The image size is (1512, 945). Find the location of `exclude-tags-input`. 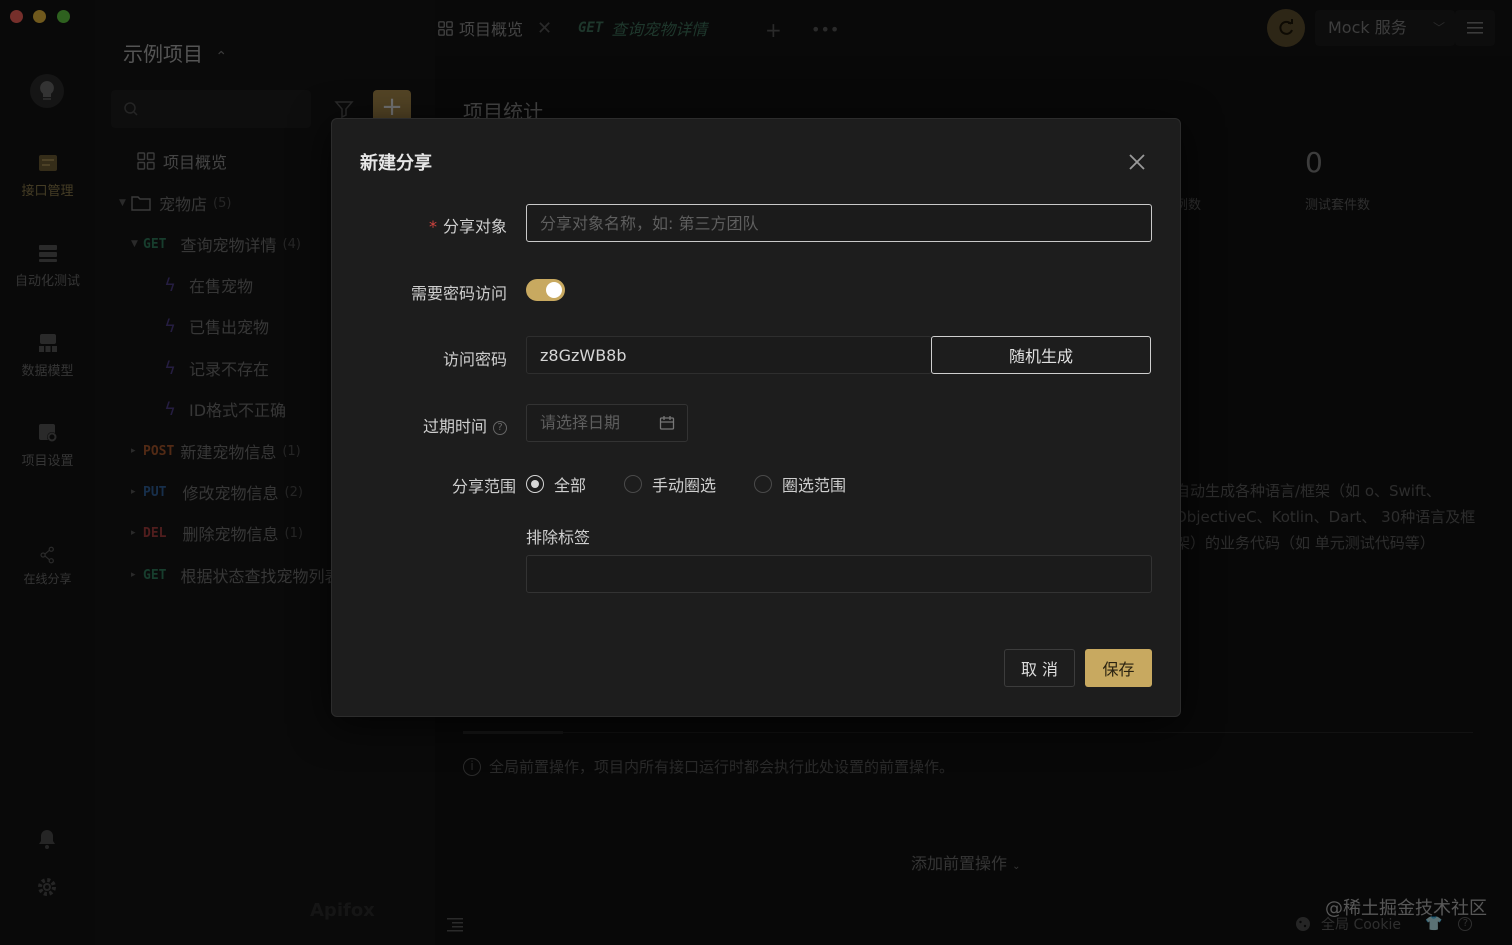

exclude-tags-input is located at coordinates (839, 574).